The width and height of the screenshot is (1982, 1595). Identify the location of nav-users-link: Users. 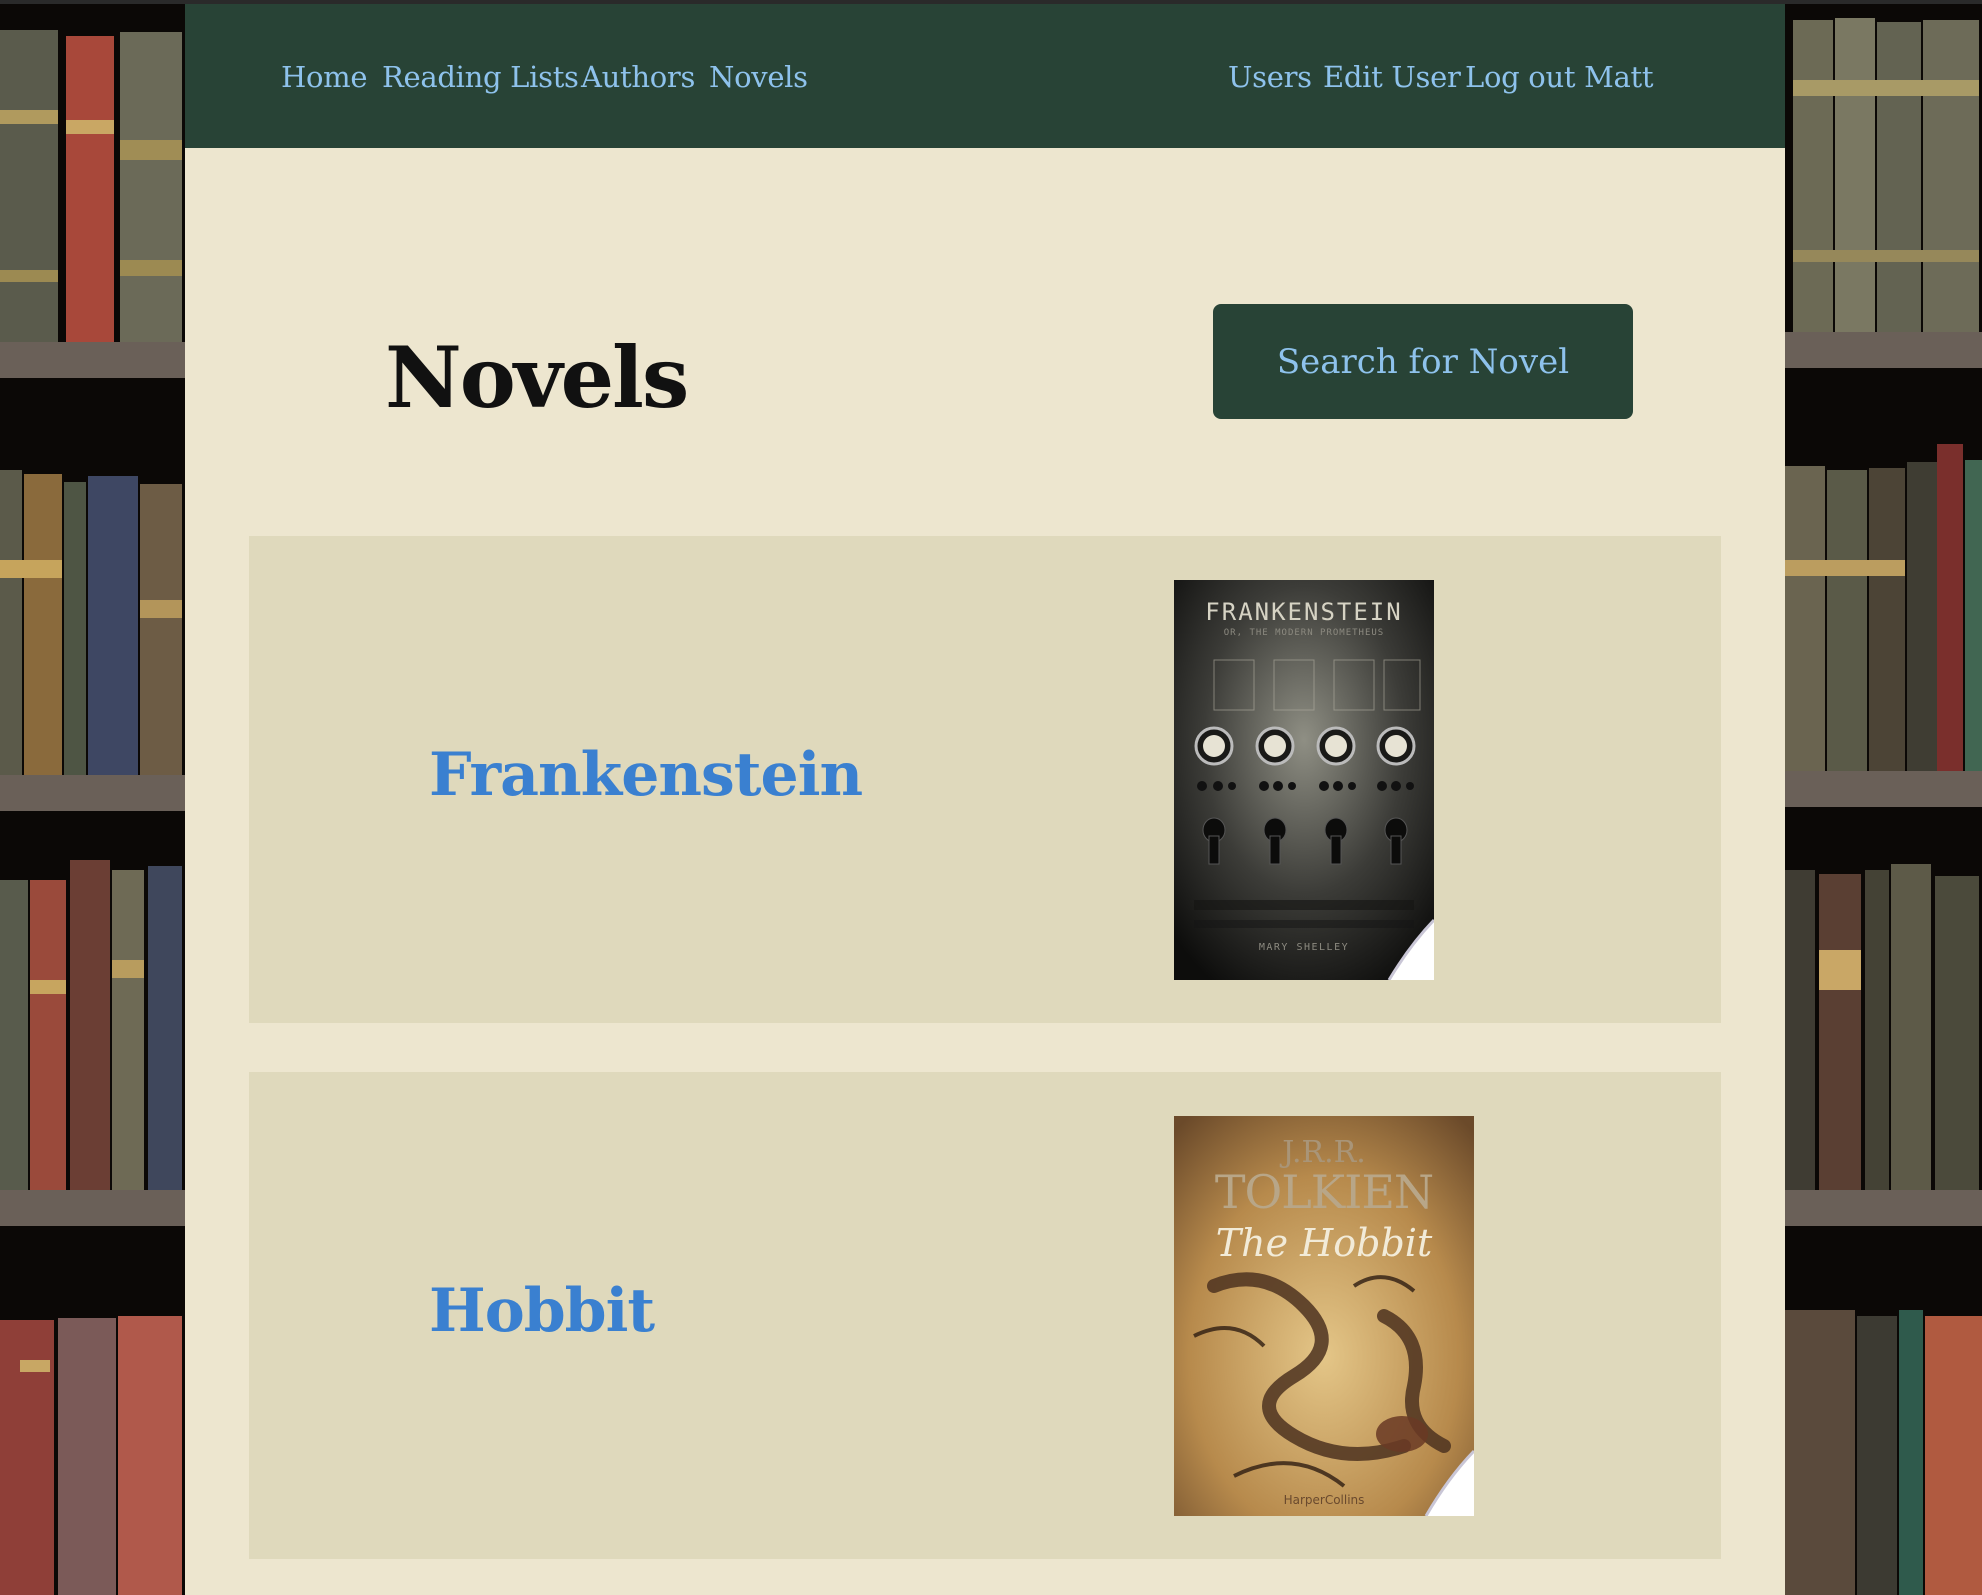
(1270, 77).